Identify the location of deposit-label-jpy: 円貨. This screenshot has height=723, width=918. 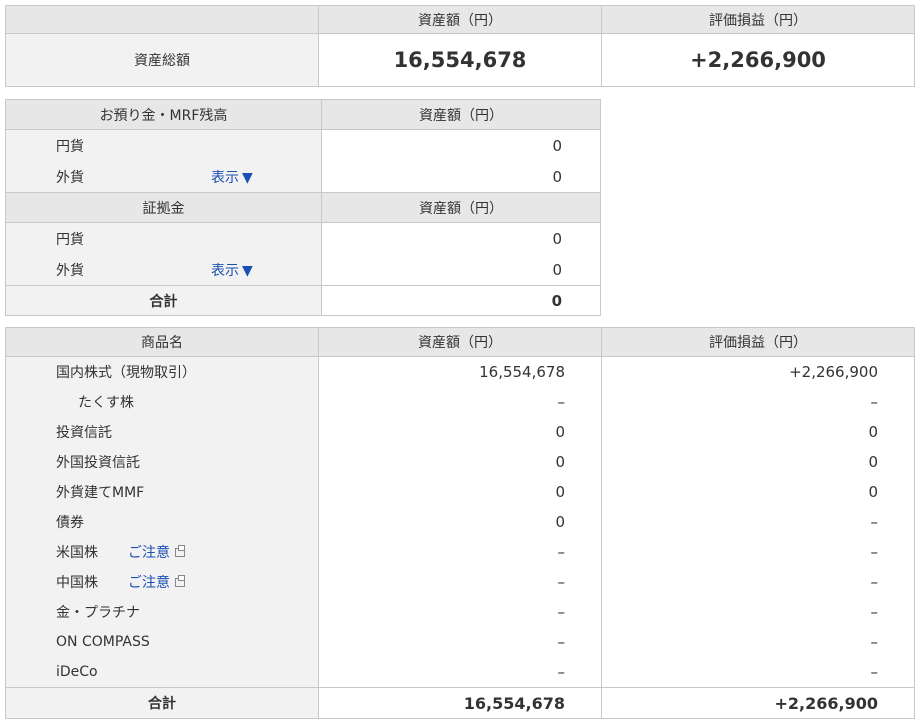
(163, 145).